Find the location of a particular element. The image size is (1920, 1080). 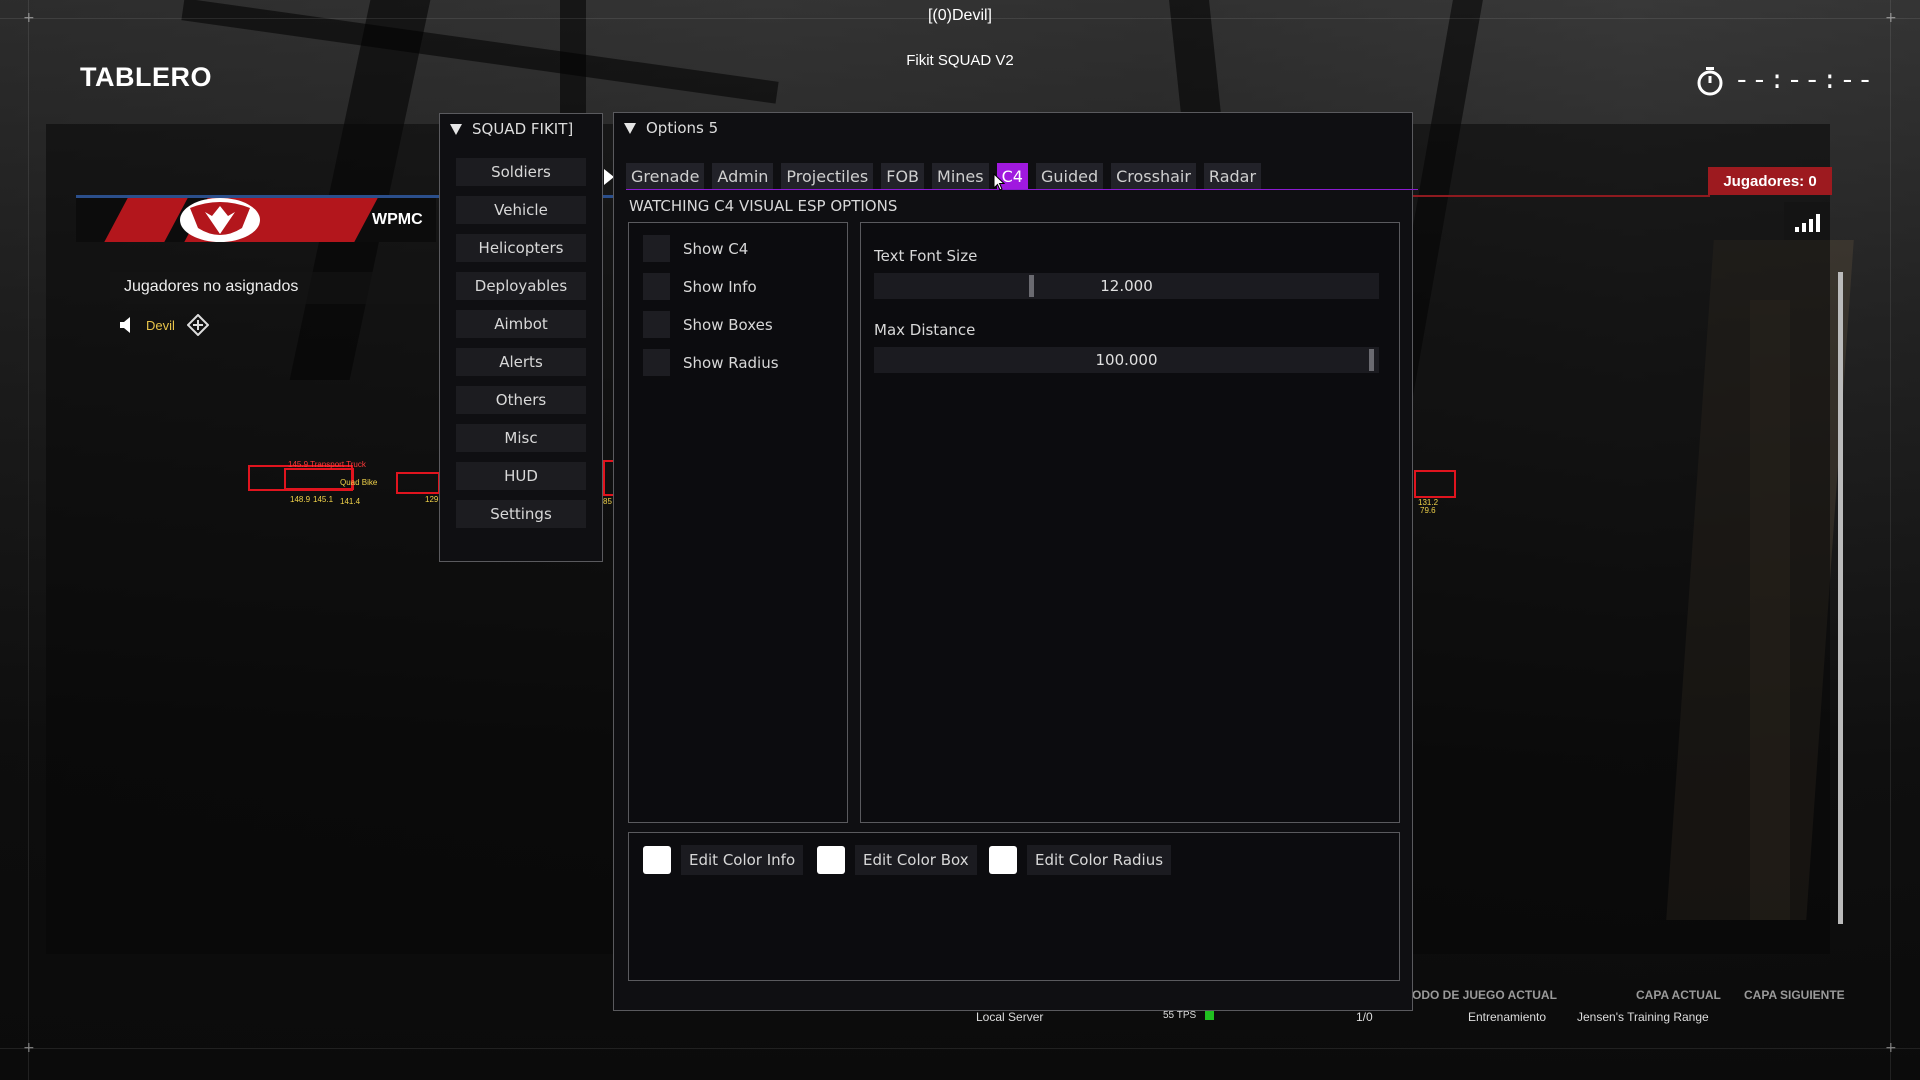

player-tag: [(0)Devil] is located at coordinates (959, 15).